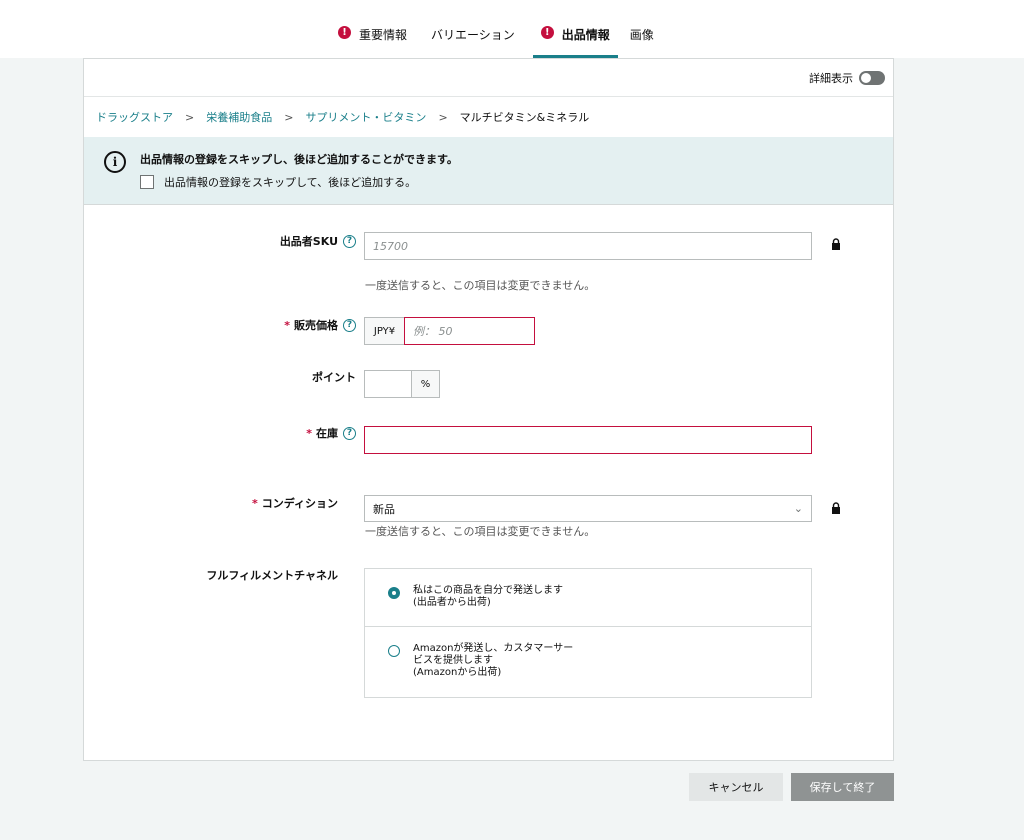  I want to click on points-label-row: ポイント, so click(270, 377).